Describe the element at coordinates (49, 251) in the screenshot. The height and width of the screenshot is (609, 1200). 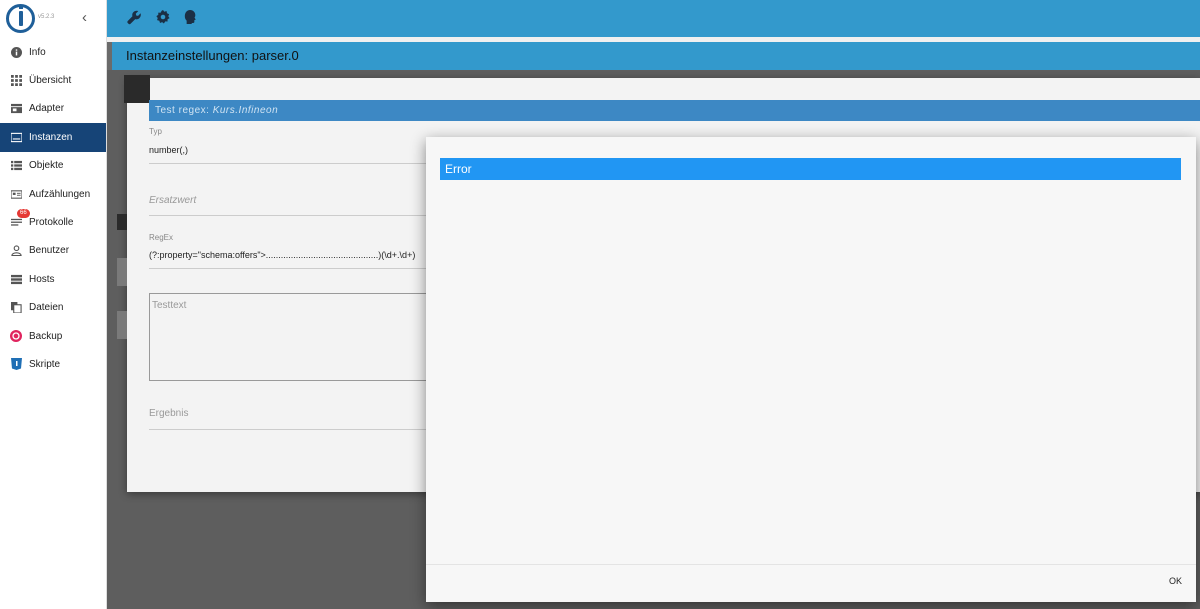
I see `sidebar-item-label: Benutzer` at that location.